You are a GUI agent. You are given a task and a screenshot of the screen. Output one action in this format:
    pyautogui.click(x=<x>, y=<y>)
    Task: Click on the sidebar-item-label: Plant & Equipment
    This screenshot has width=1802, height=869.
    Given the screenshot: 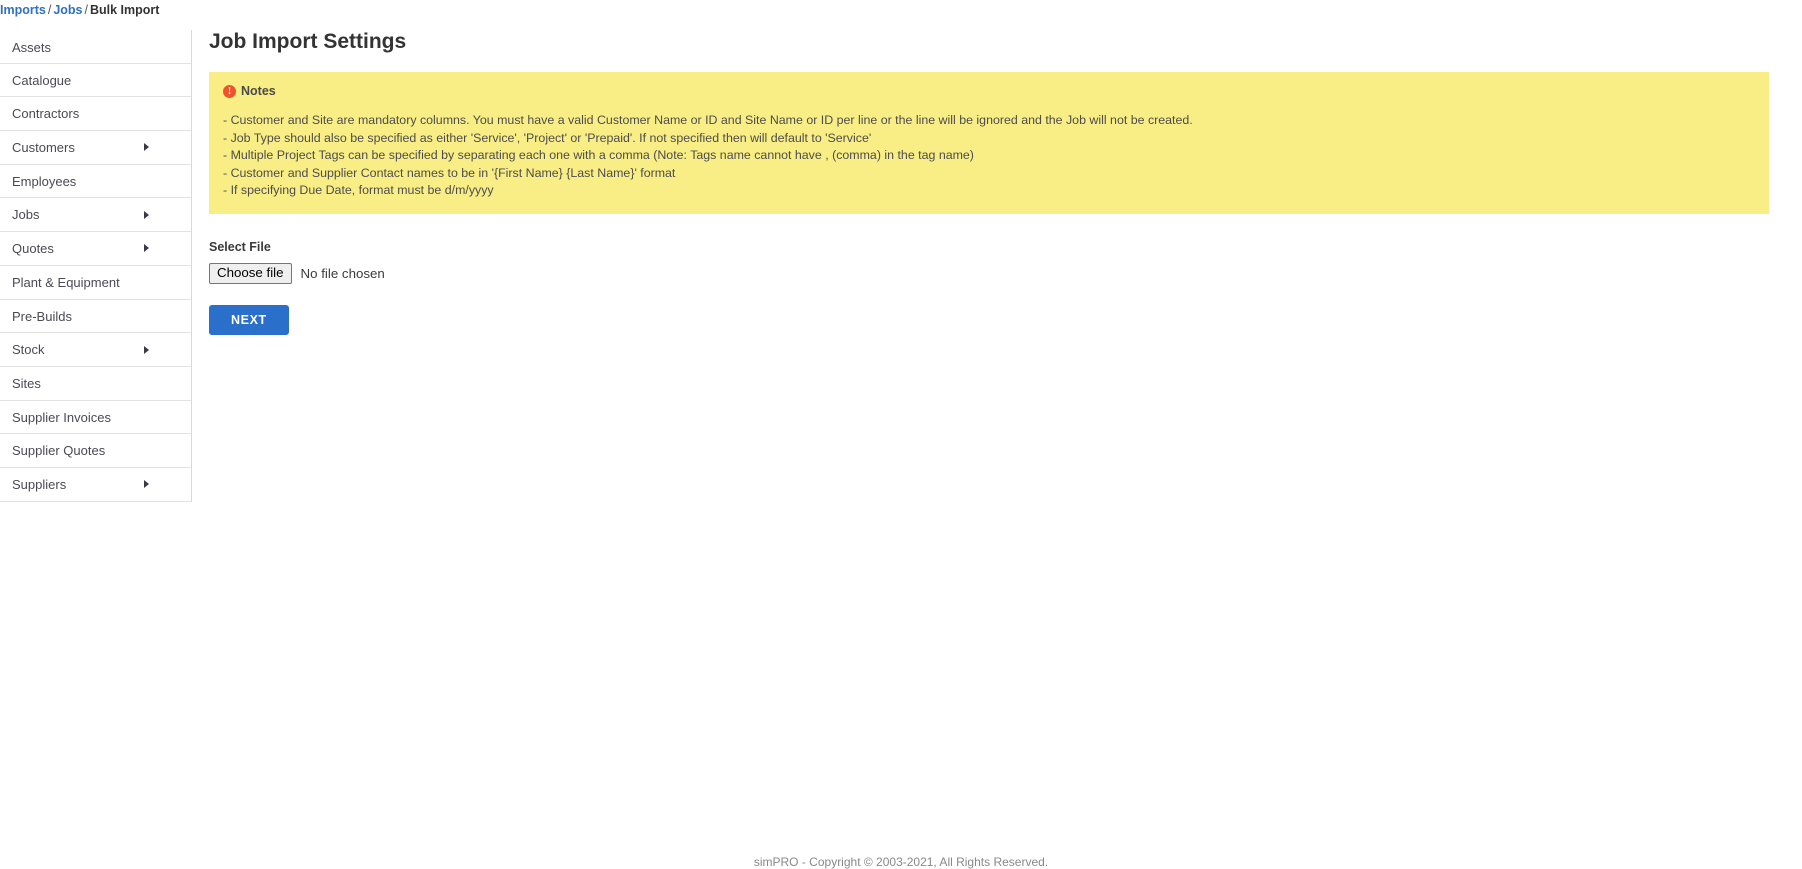 What is the action you would take?
    pyautogui.click(x=66, y=282)
    